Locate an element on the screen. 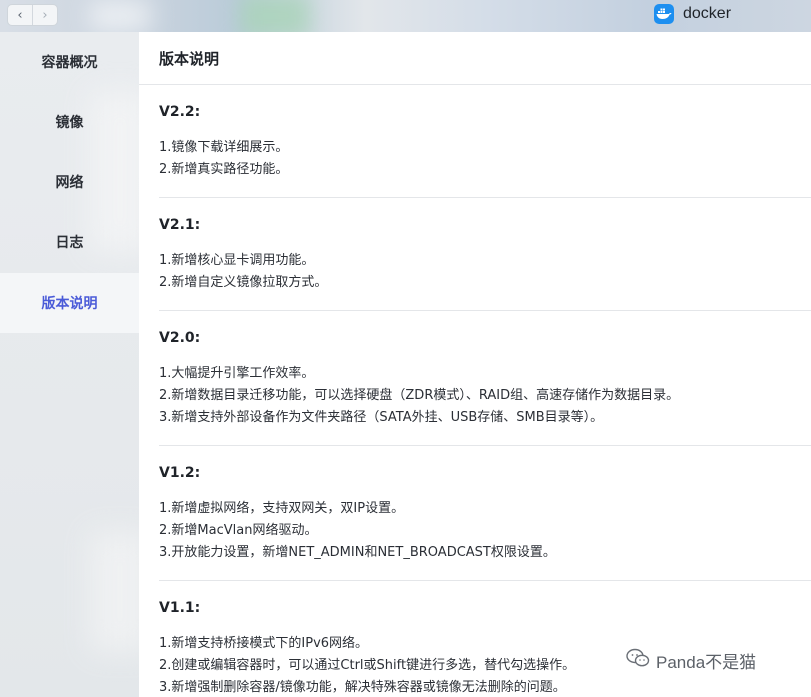 This screenshot has width=811, height=697. sidebar-item-label: 容器概况 is located at coordinates (69, 63).